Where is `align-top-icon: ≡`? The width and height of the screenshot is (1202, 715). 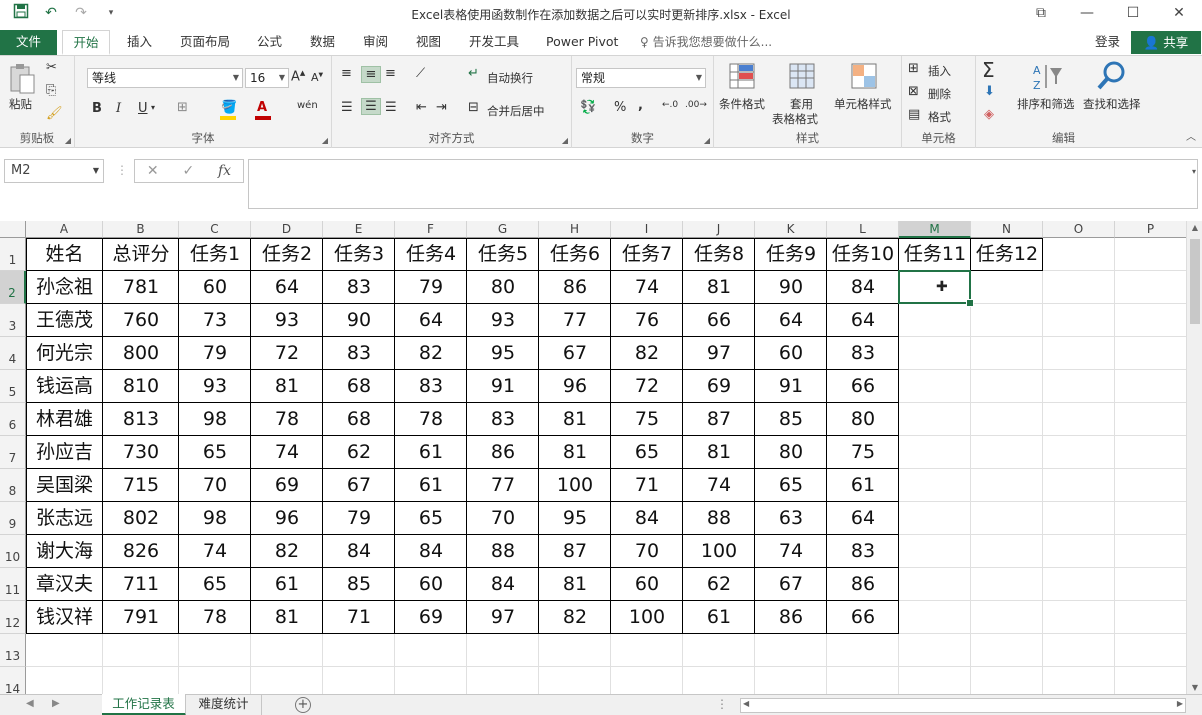
align-top-icon: ≡ is located at coordinates (346, 73).